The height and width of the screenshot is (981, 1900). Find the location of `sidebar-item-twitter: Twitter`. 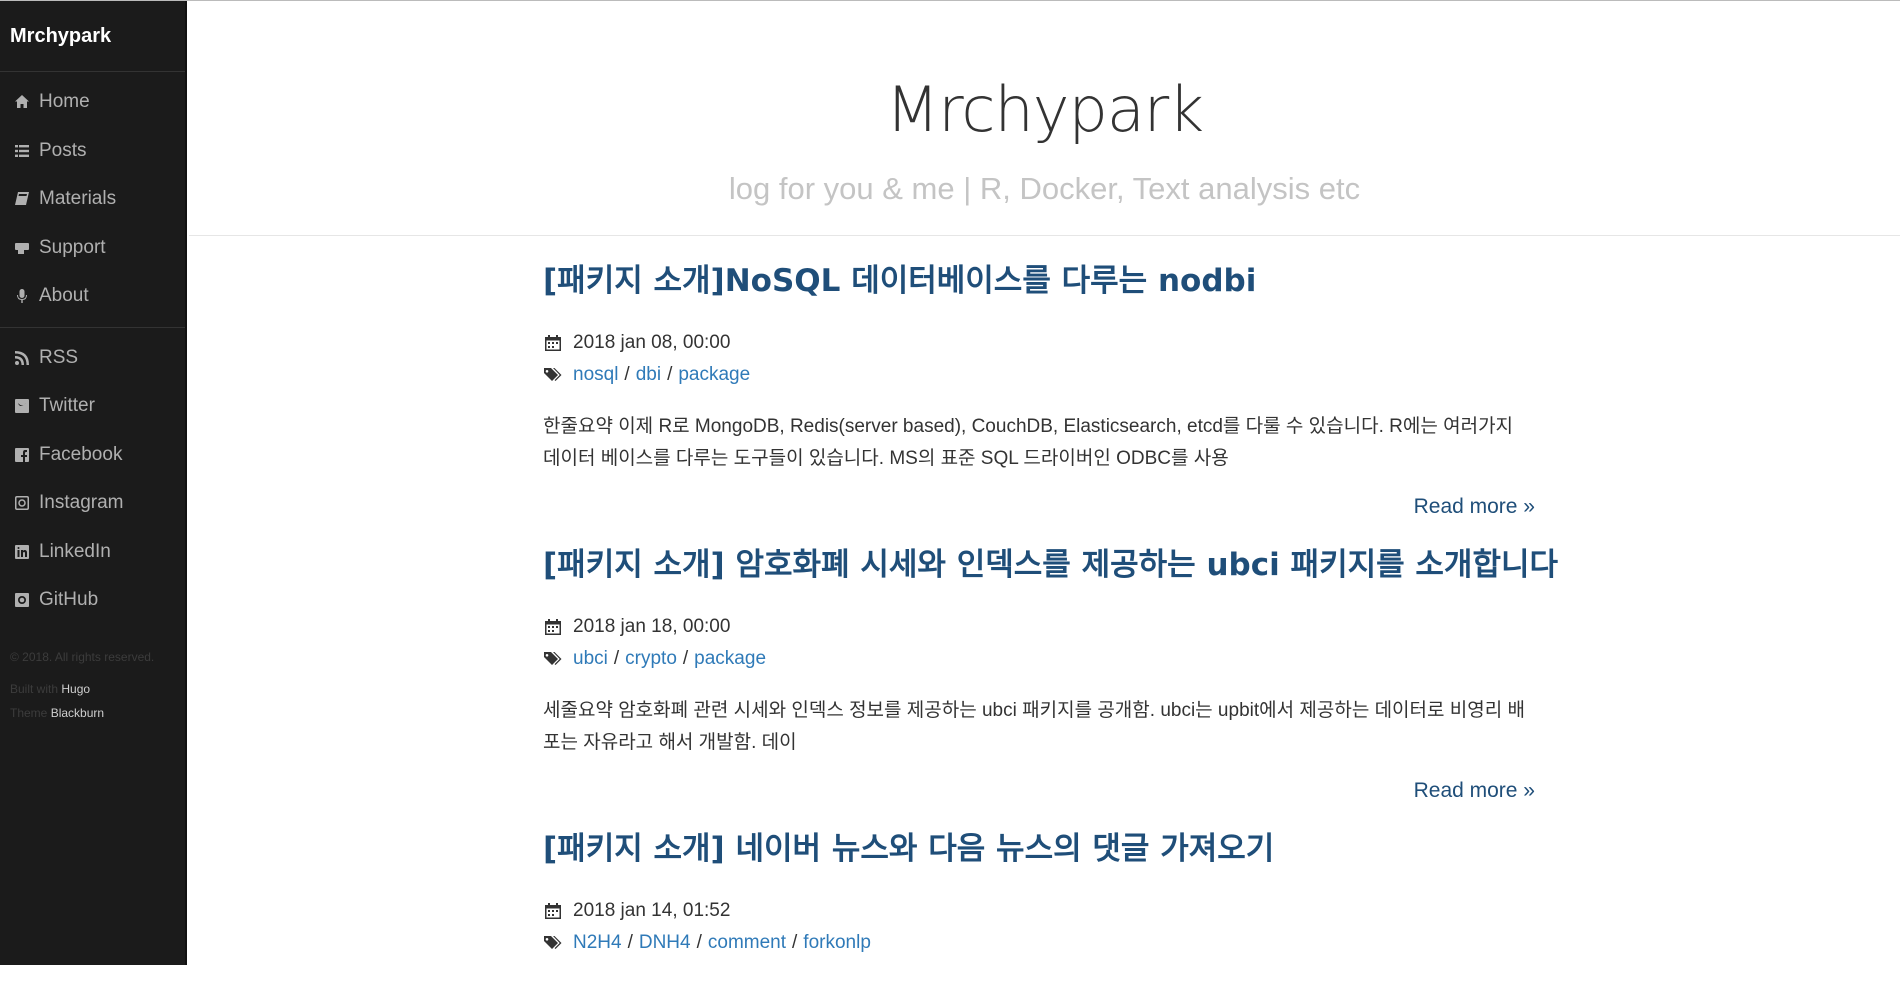

sidebar-item-twitter: Twitter is located at coordinates (92, 406).